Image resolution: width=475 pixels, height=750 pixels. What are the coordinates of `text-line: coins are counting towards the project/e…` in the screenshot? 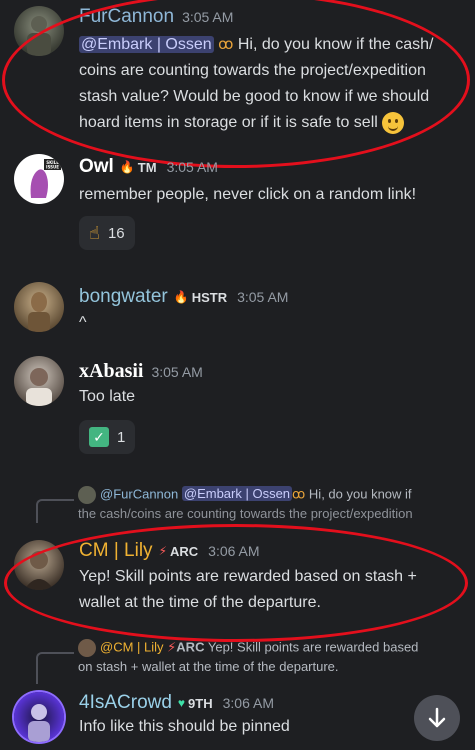 It's located at (252, 70).